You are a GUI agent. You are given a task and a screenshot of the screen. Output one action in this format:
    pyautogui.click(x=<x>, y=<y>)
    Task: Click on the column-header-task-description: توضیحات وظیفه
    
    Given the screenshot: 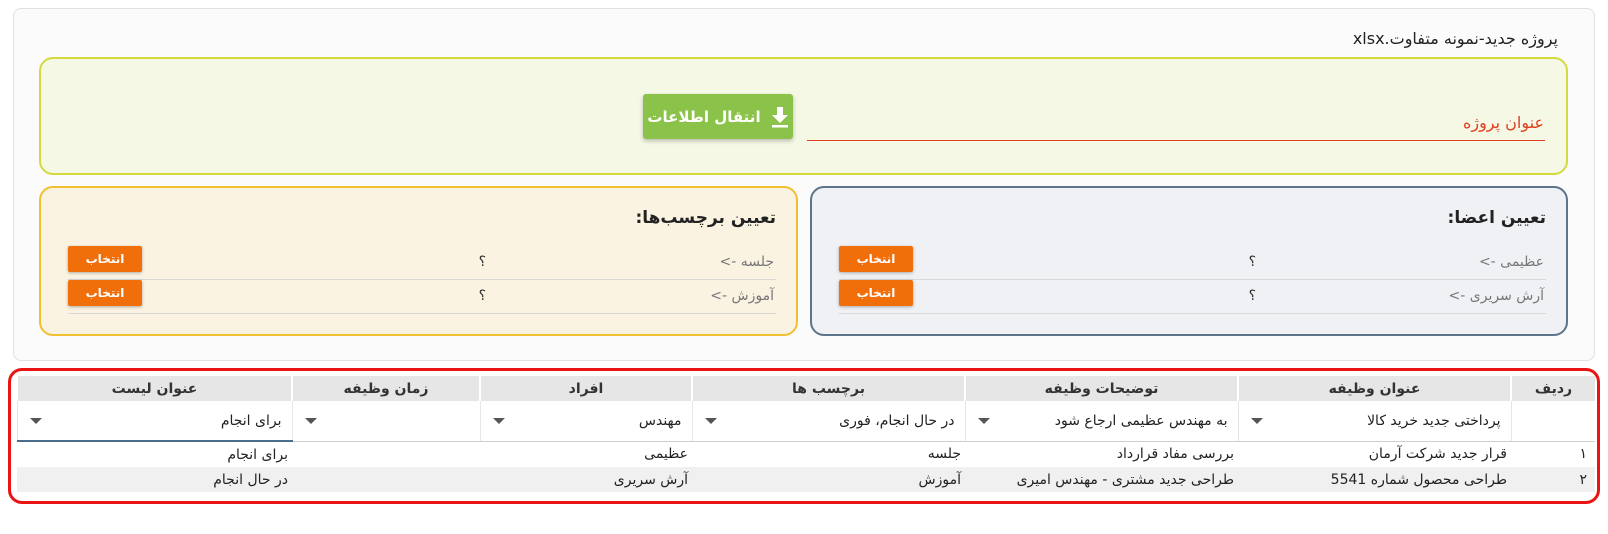 What is the action you would take?
    pyautogui.click(x=1101, y=388)
    